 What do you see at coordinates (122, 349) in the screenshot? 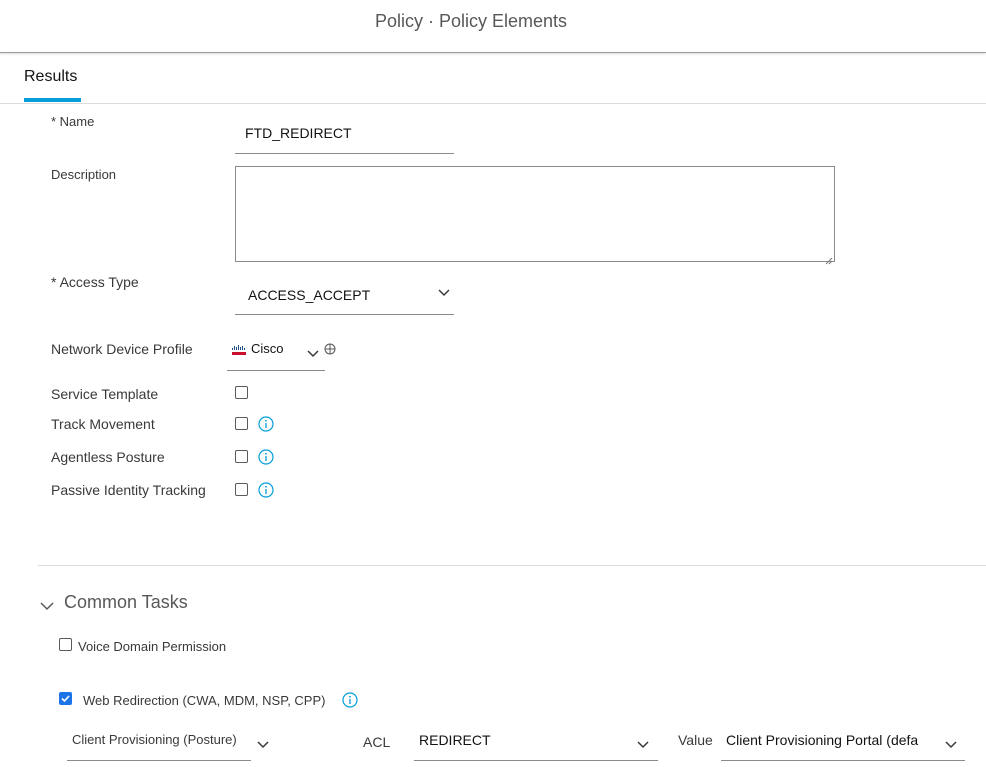
I see `network-device-profile-label: Network Device Profile` at bounding box center [122, 349].